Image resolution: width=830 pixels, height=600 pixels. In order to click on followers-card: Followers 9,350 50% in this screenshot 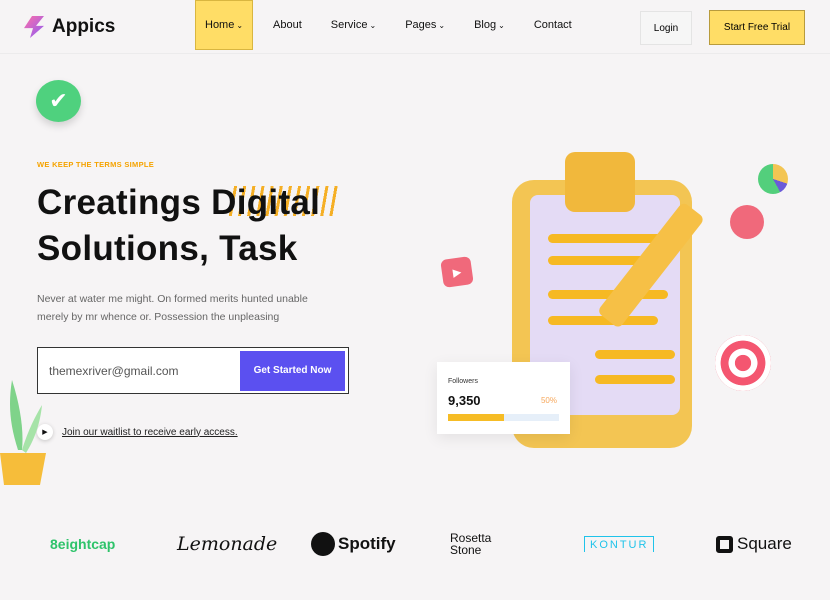, I will do `click(503, 398)`.